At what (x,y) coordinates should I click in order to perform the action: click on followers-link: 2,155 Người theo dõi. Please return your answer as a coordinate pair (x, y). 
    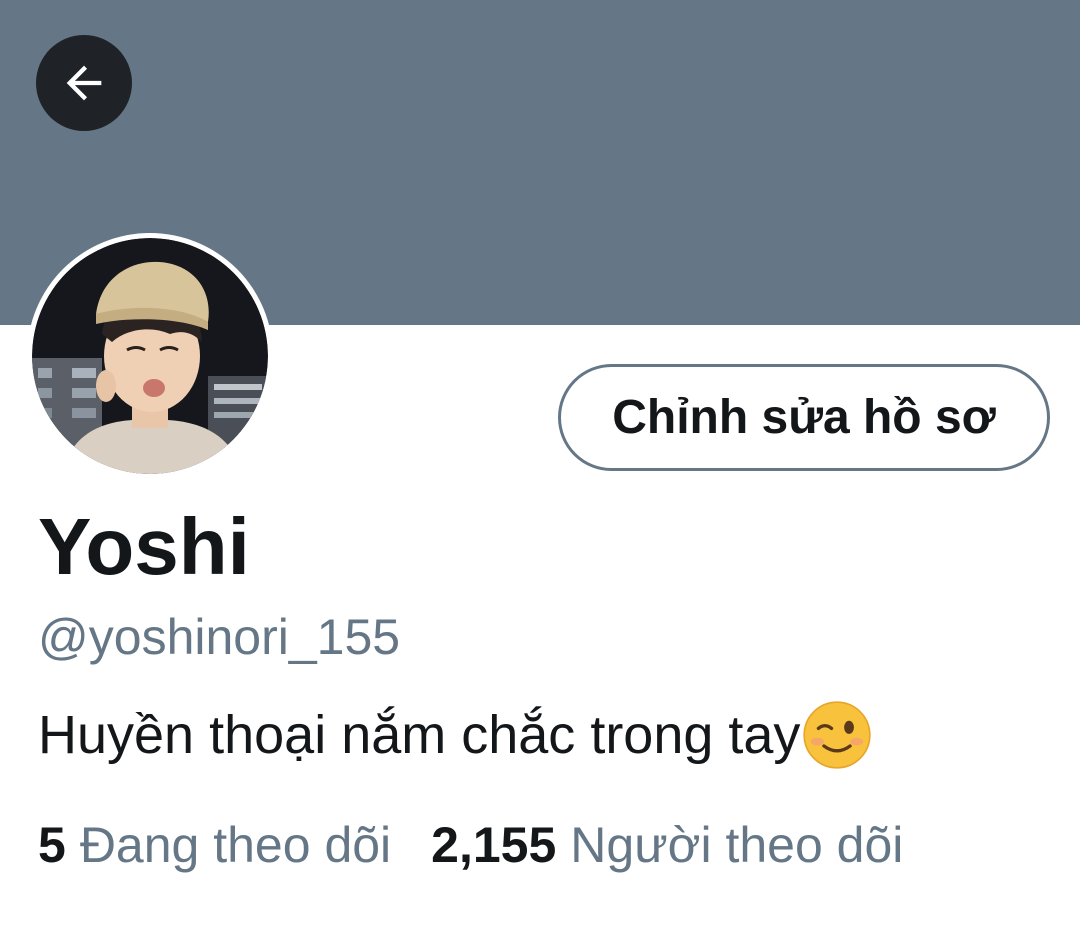
    Looking at the image, I should click on (667, 845).